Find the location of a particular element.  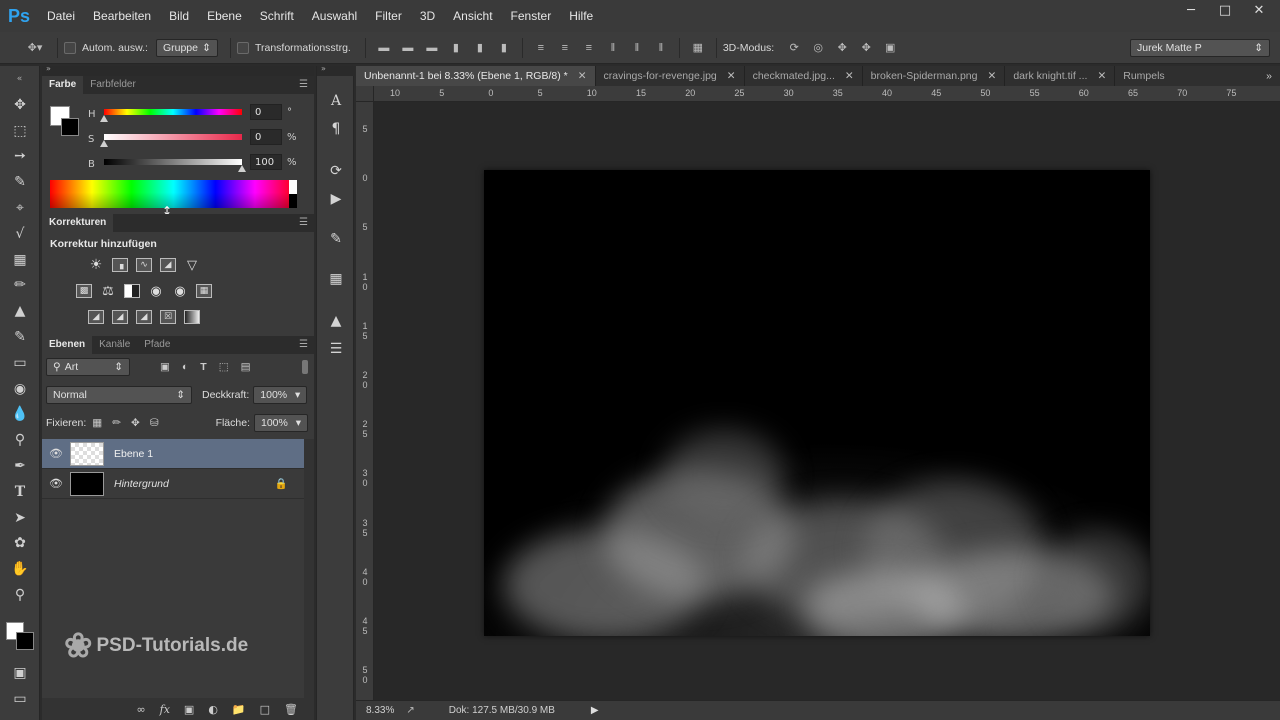

marquee-tool-icon: ⬚ is located at coordinates (20, 131).